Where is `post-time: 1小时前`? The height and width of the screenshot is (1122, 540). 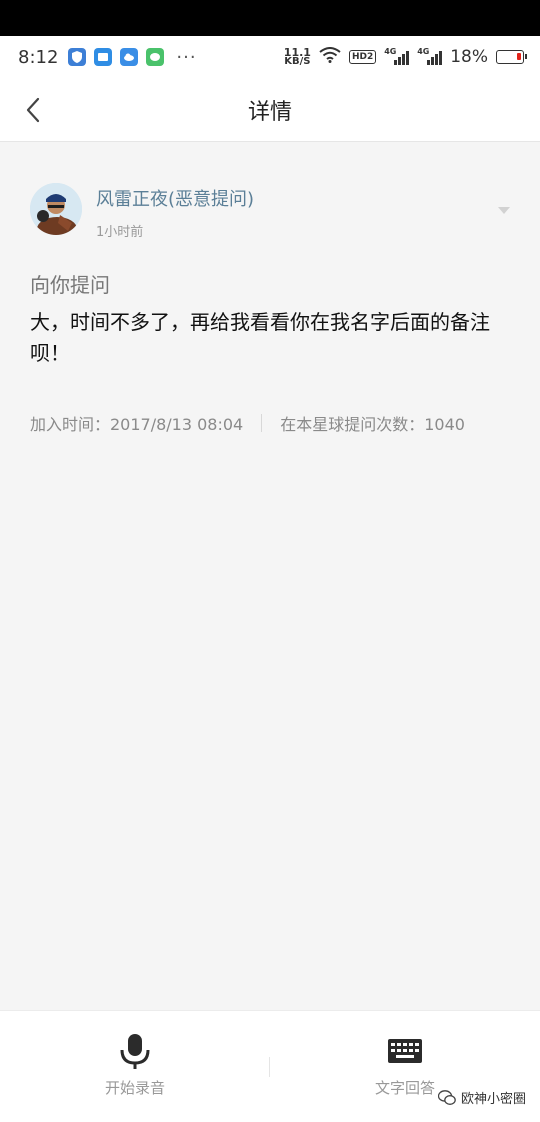 post-time: 1小时前 is located at coordinates (120, 232).